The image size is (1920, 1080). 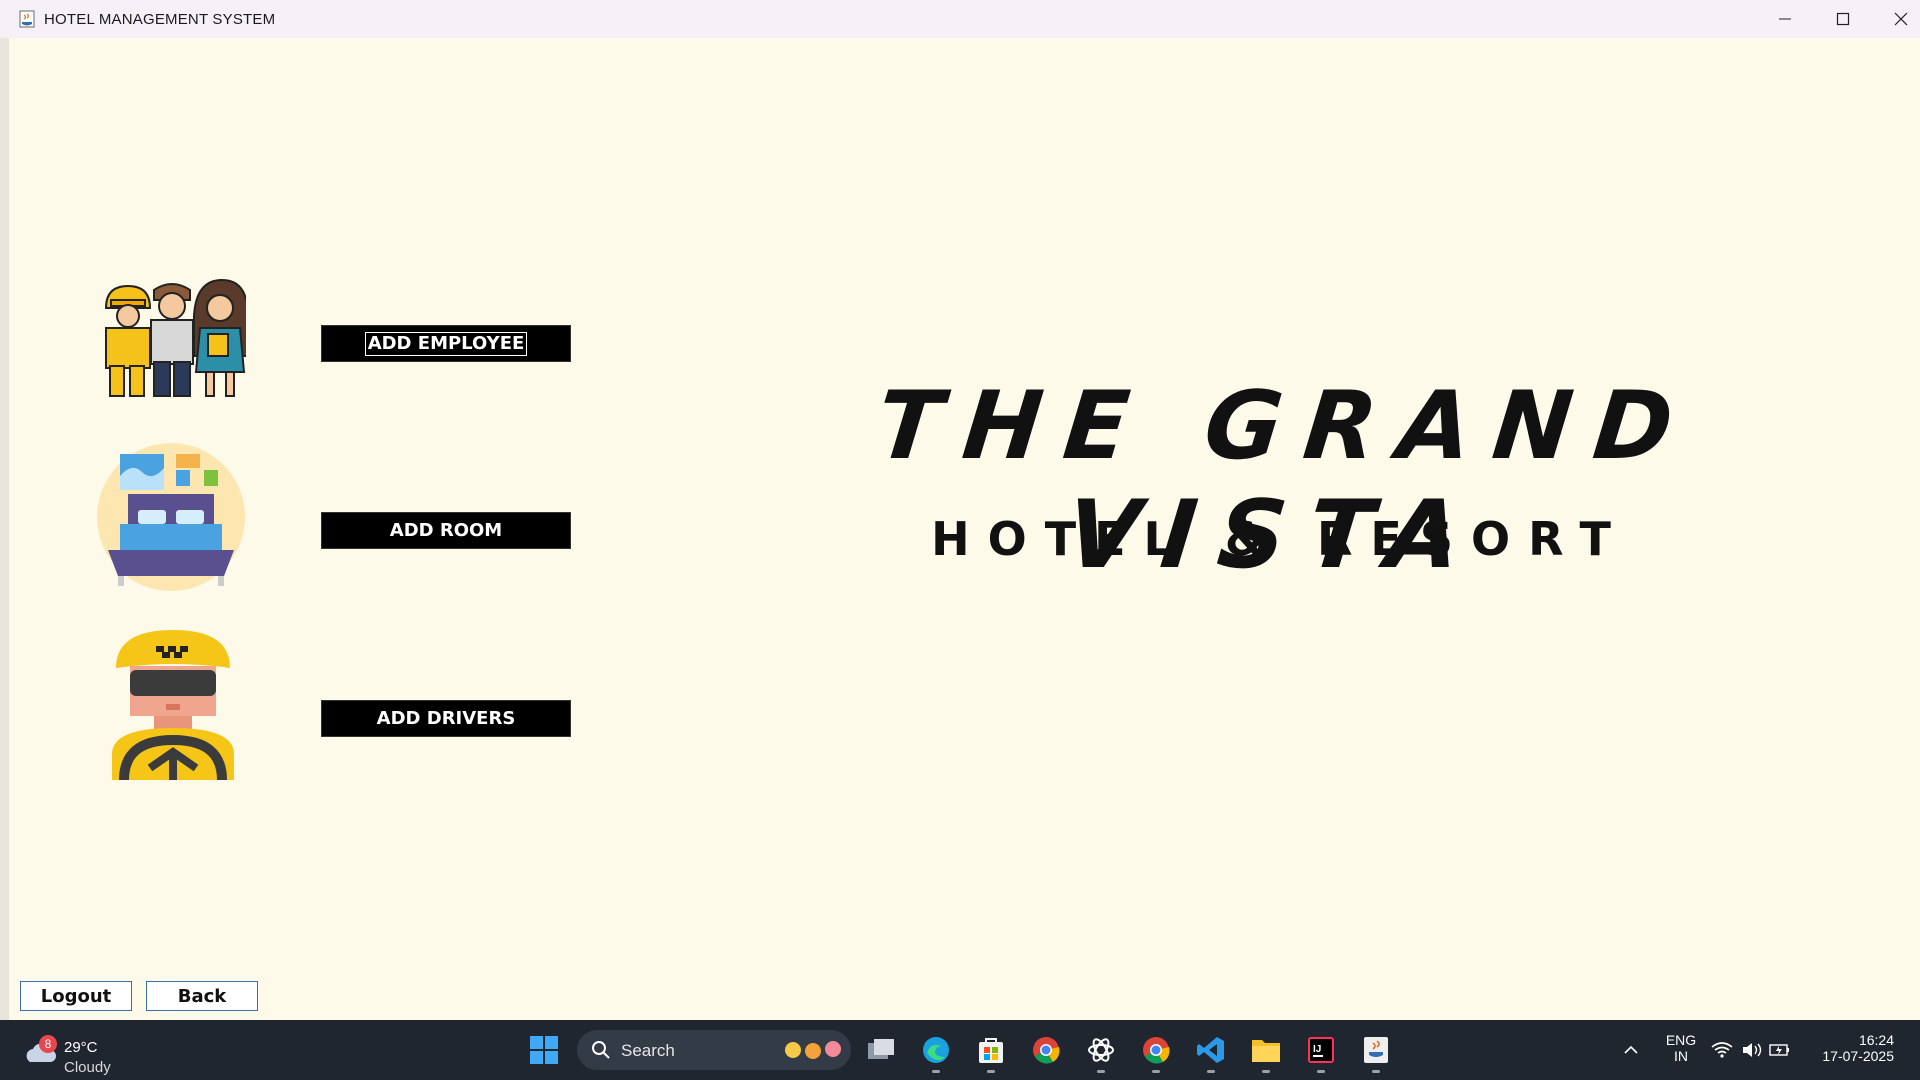 I want to click on file-explorer-button, so click(x=1266, y=1051).